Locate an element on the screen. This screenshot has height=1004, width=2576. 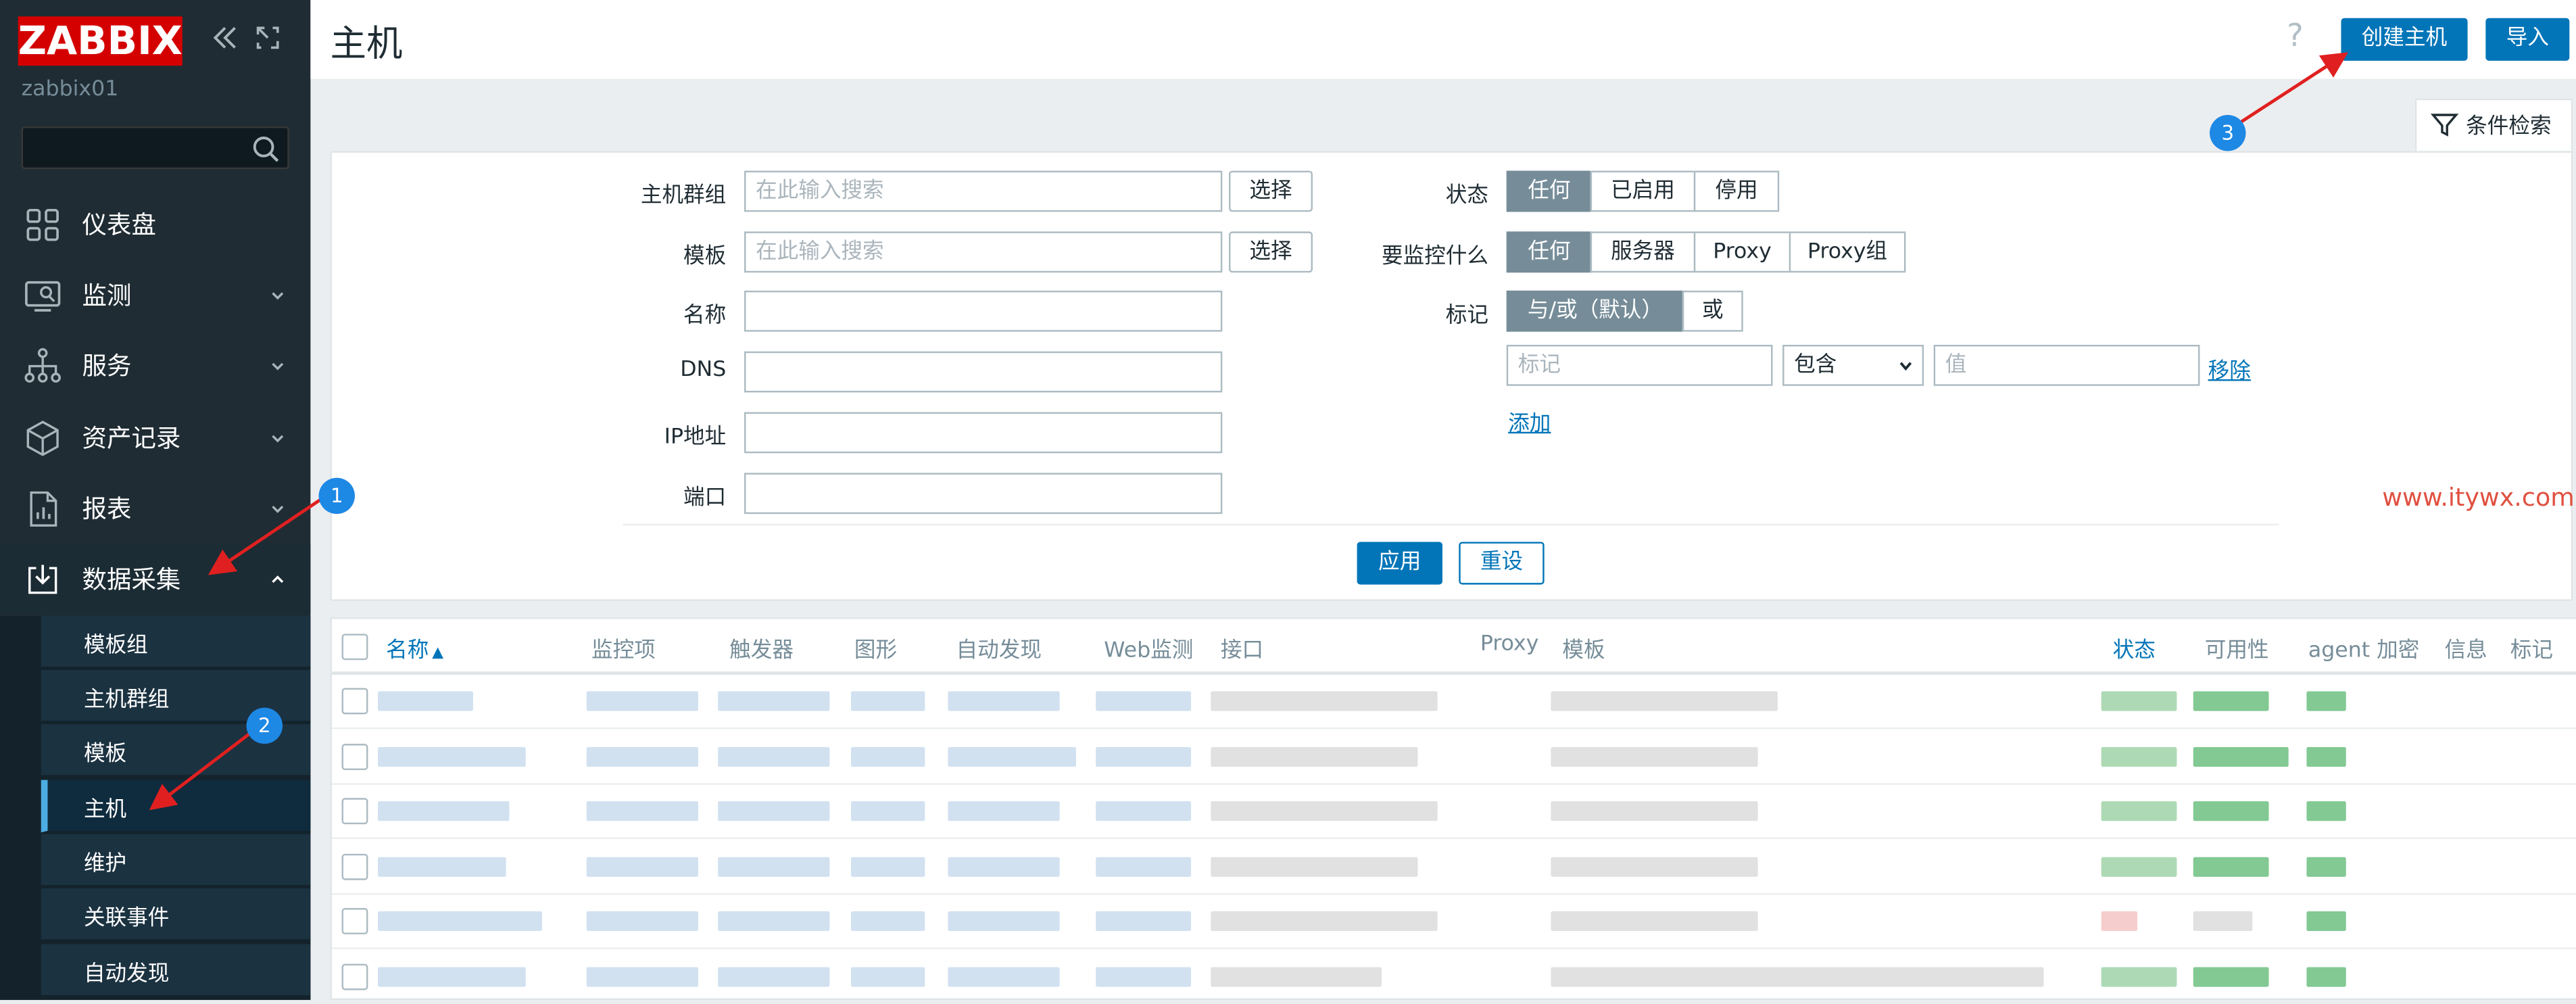
annotation-badge-1: 1 is located at coordinates (336, 496).